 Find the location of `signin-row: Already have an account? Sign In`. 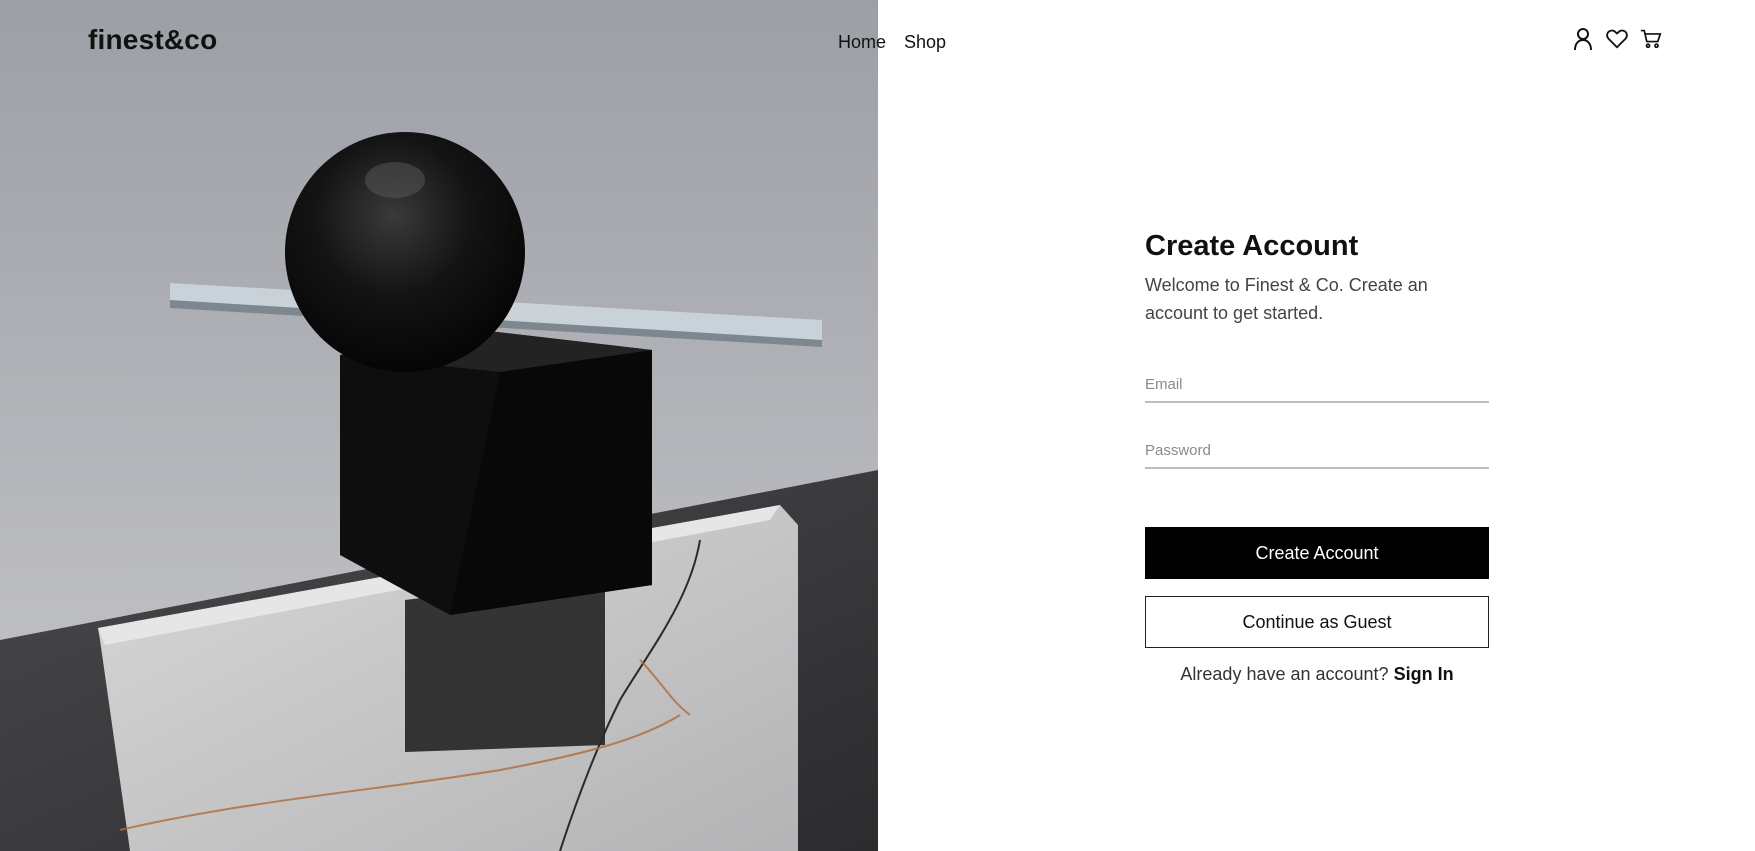

signin-row: Already have an account? Sign In is located at coordinates (1317, 674).